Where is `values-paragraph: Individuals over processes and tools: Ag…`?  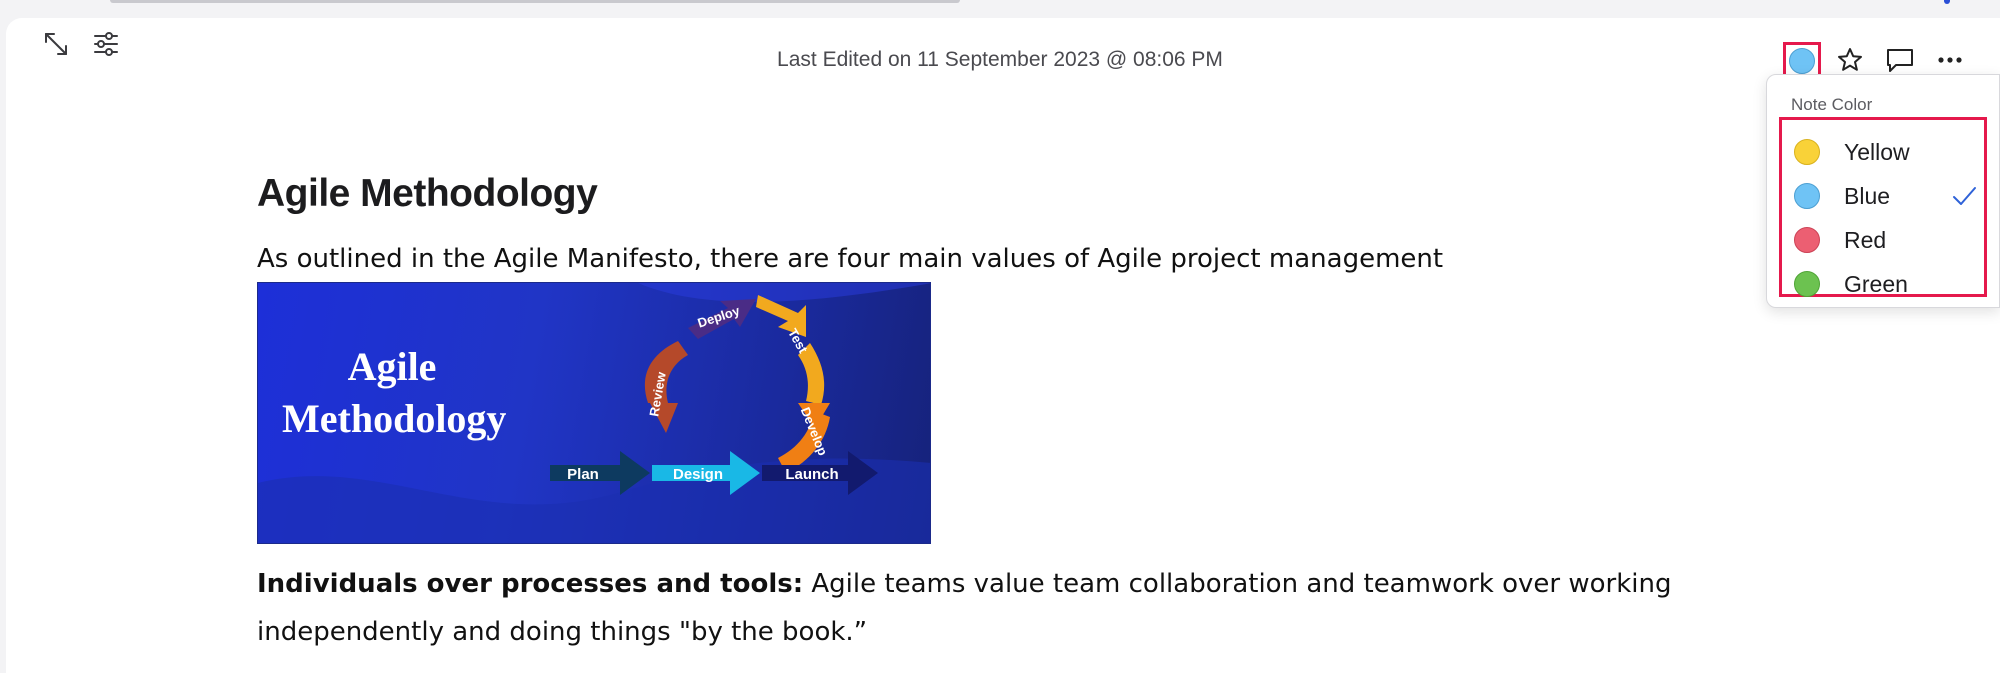 values-paragraph: Individuals over processes and tools: Ag… is located at coordinates (1007, 608).